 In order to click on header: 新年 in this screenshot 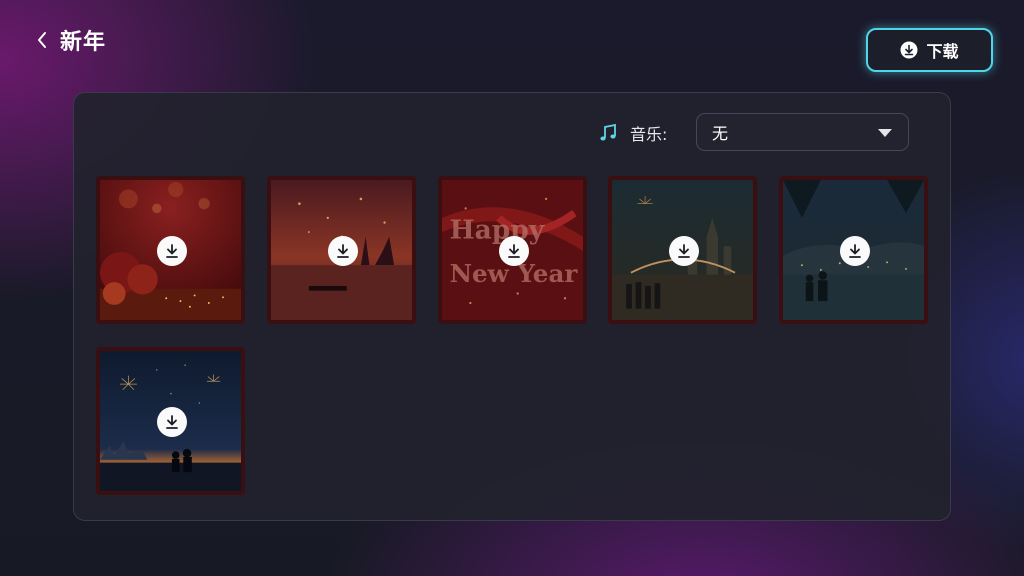, I will do `click(69, 40)`.